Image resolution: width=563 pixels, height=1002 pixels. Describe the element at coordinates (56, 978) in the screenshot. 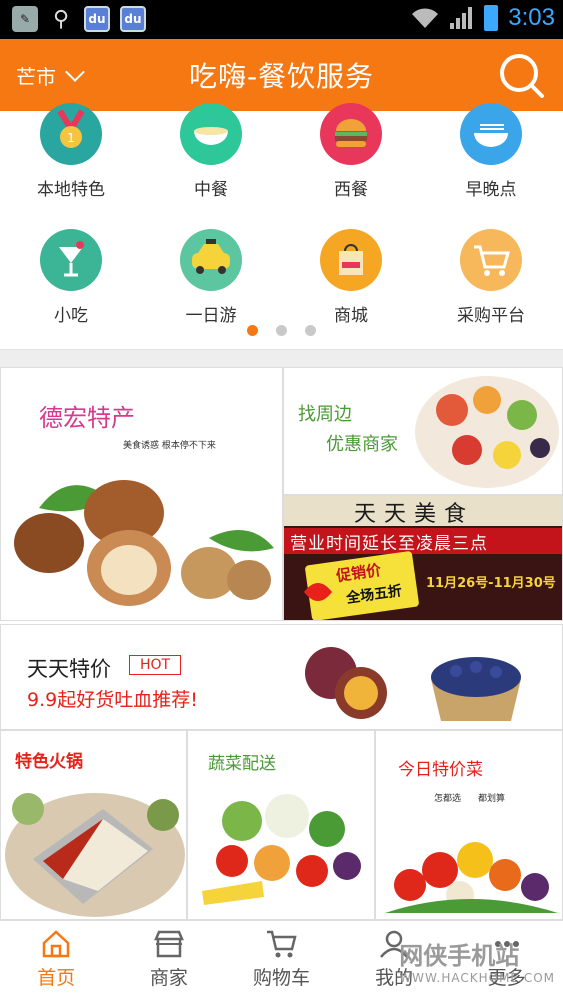

I see `nav-label: 首页` at that location.